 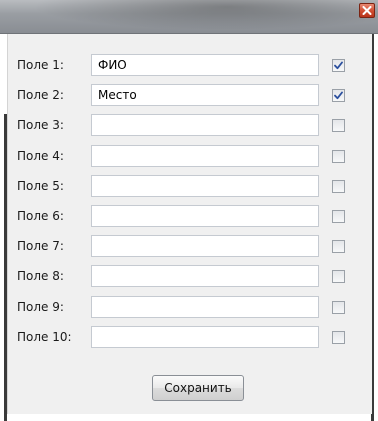 I want to click on field-row: Поле 9:, so click(x=190, y=307).